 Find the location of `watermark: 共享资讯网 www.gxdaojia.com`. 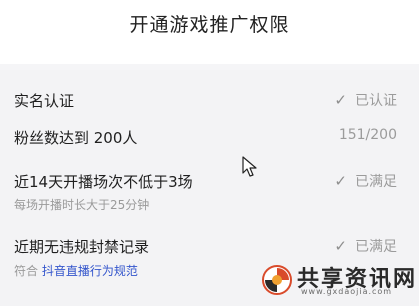

watermark: 共享资讯网 www.gxdaojia.com is located at coordinates (338, 279).